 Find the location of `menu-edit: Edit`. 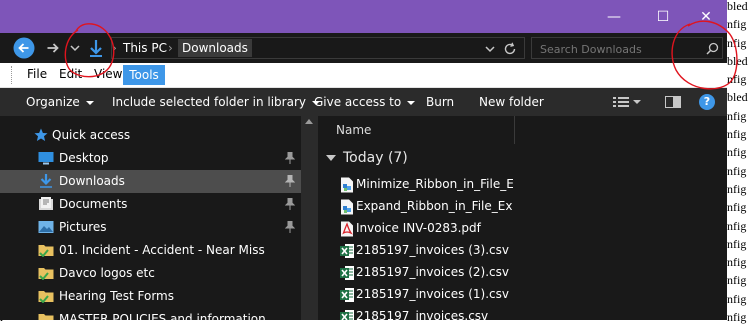

menu-edit: Edit is located at coordinates (70, 74).